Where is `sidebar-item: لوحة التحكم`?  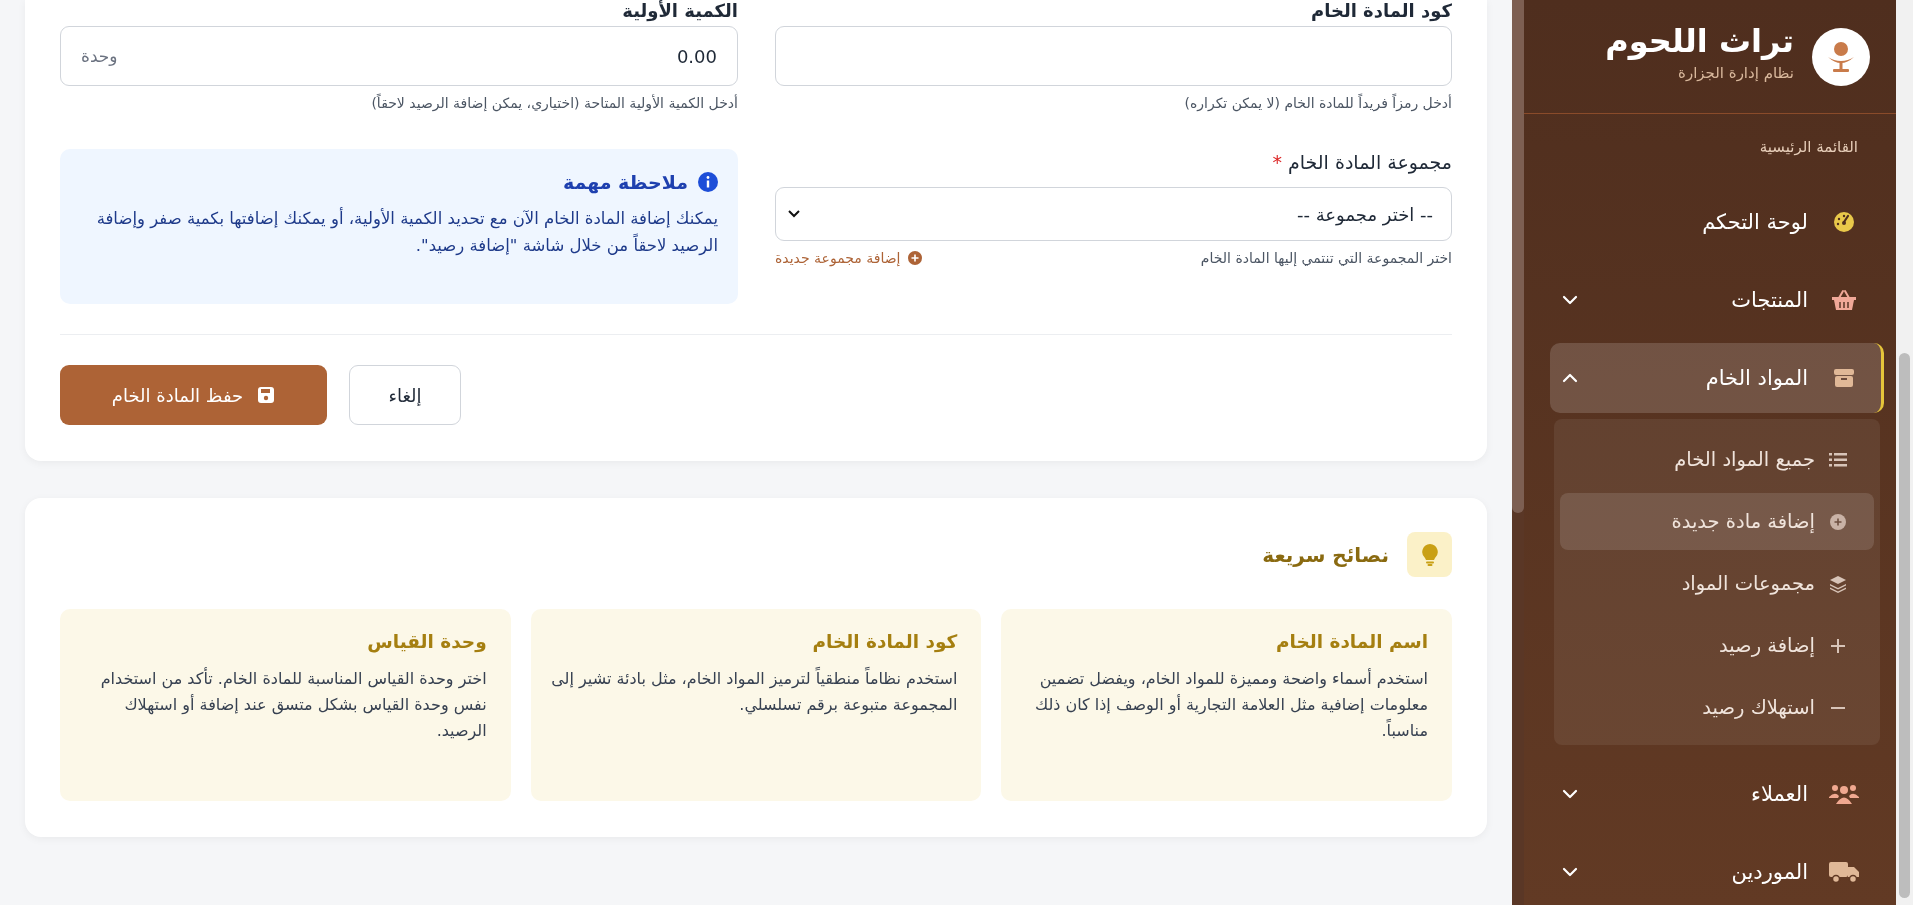 sidebar-item: لوحة التحكم is located at coordinates (1717, 222).